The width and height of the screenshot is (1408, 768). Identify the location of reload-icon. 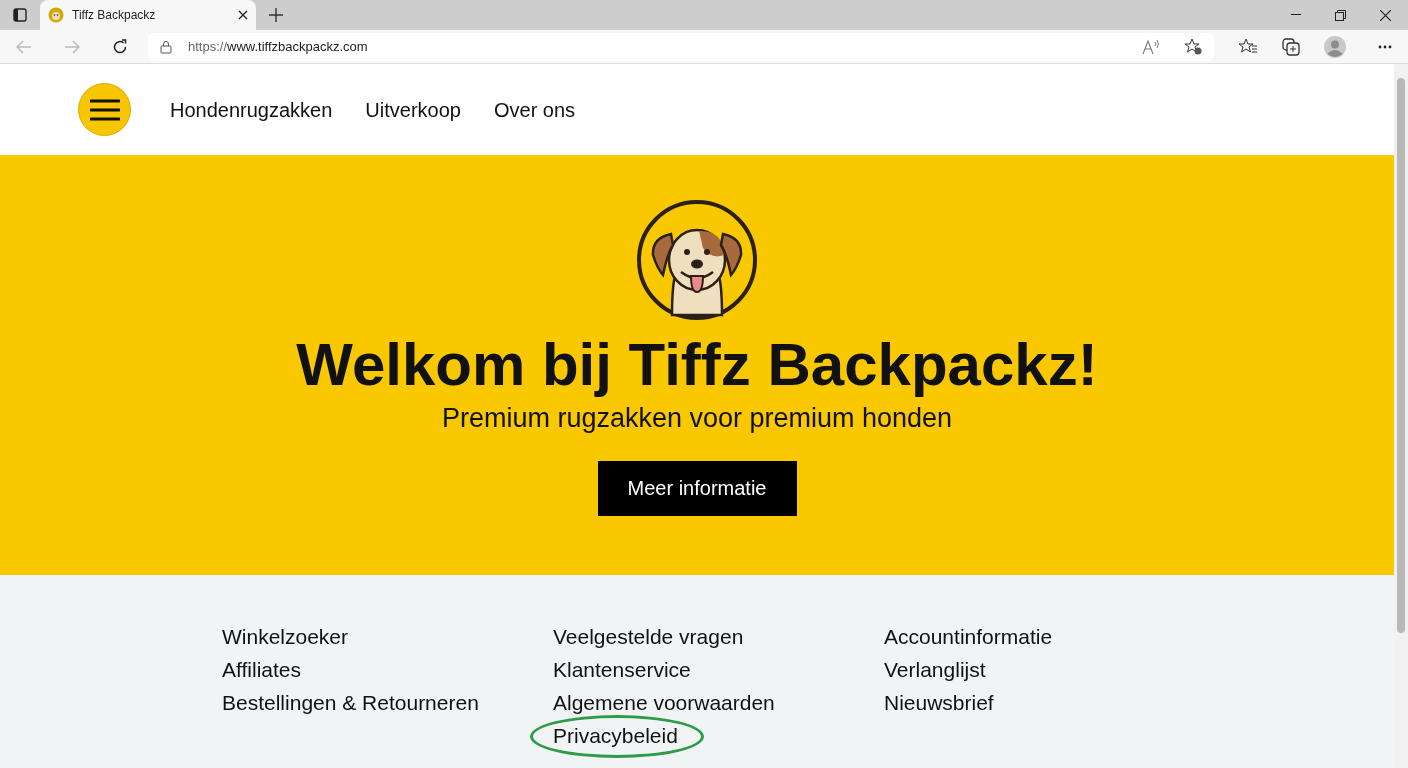
(120, 46).